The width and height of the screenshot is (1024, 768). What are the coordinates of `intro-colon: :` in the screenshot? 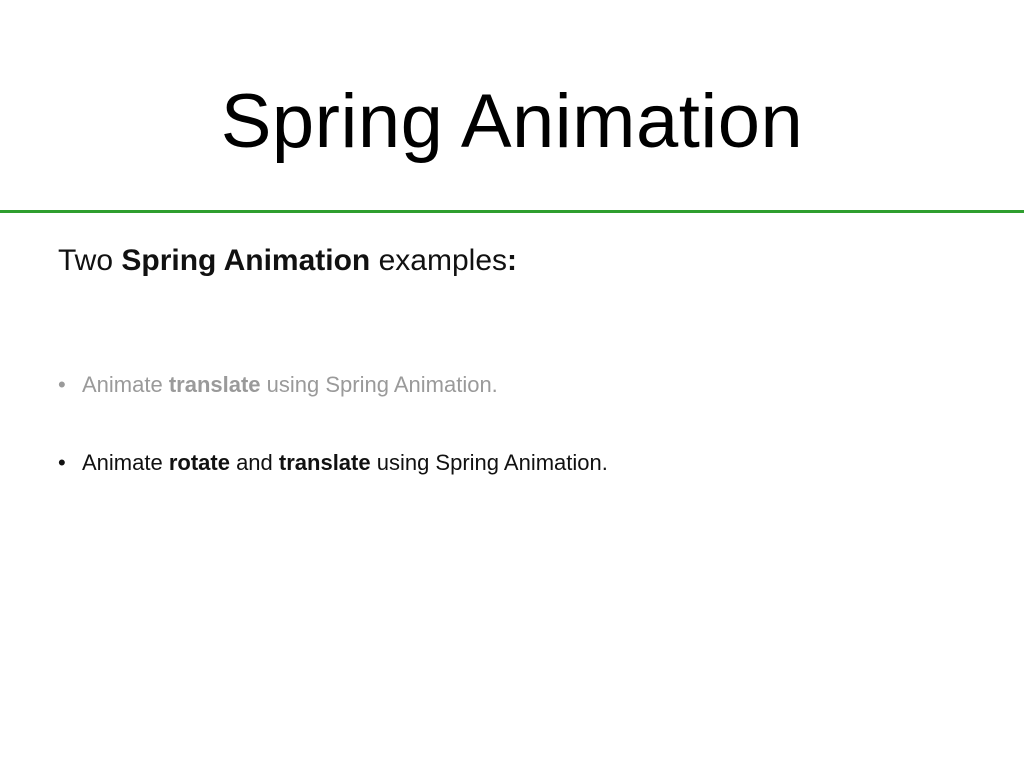 It's located at (512, 260).